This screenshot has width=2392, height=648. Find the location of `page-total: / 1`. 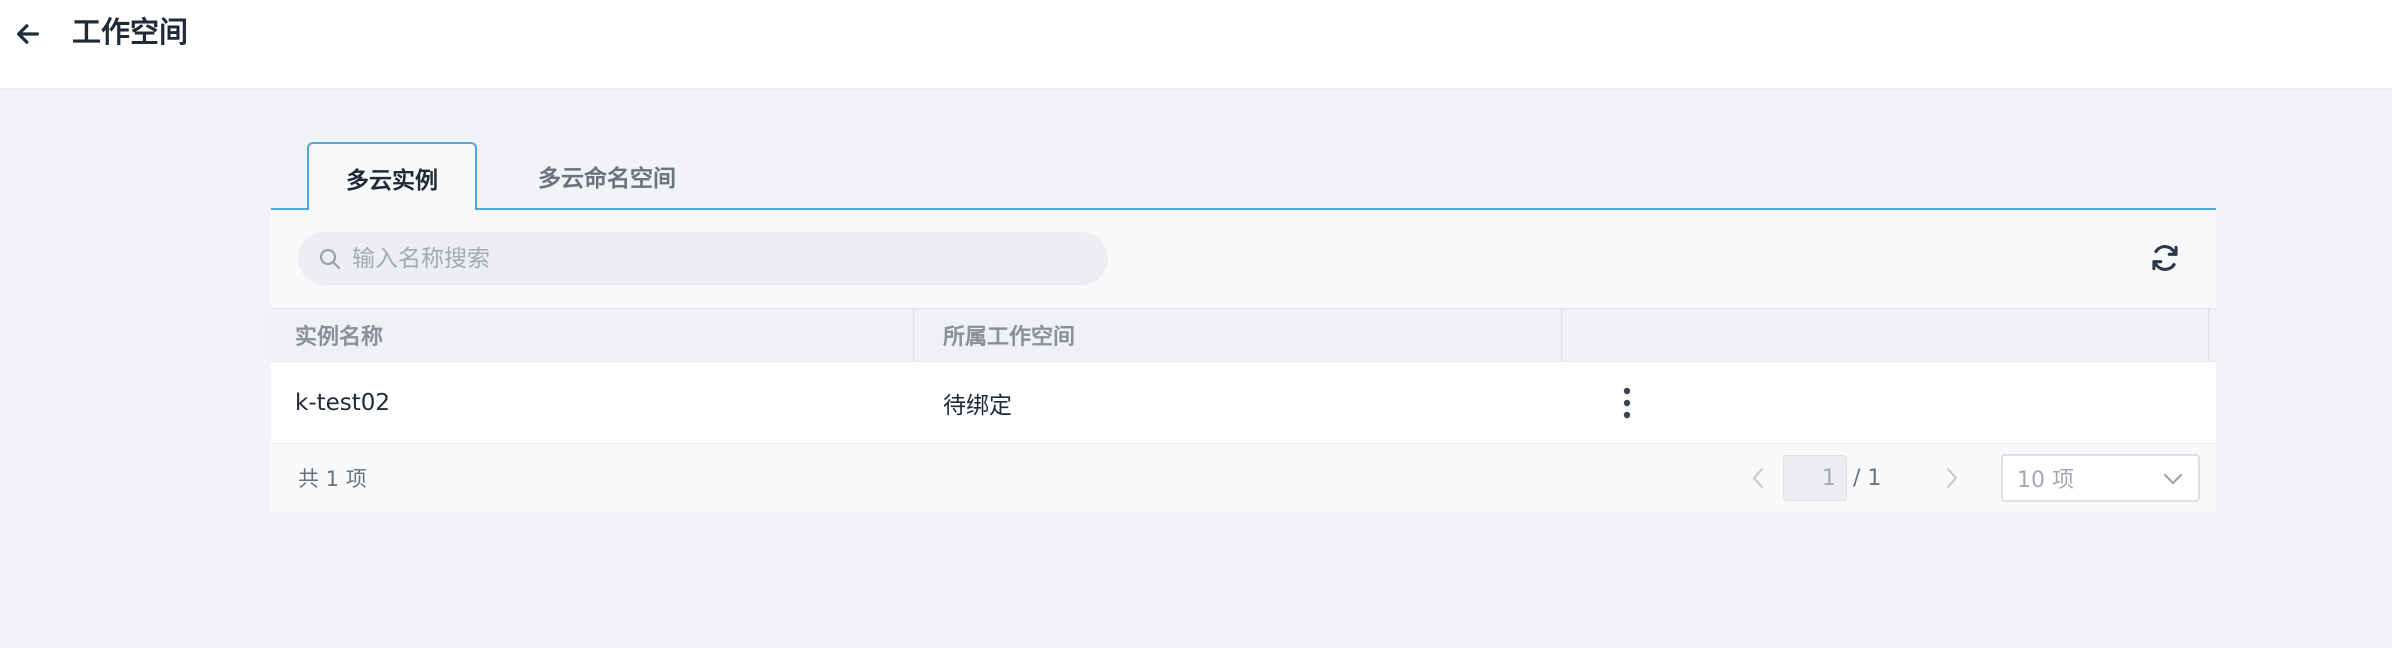

page-total: / 1 is located at coordinates (1867, 478).